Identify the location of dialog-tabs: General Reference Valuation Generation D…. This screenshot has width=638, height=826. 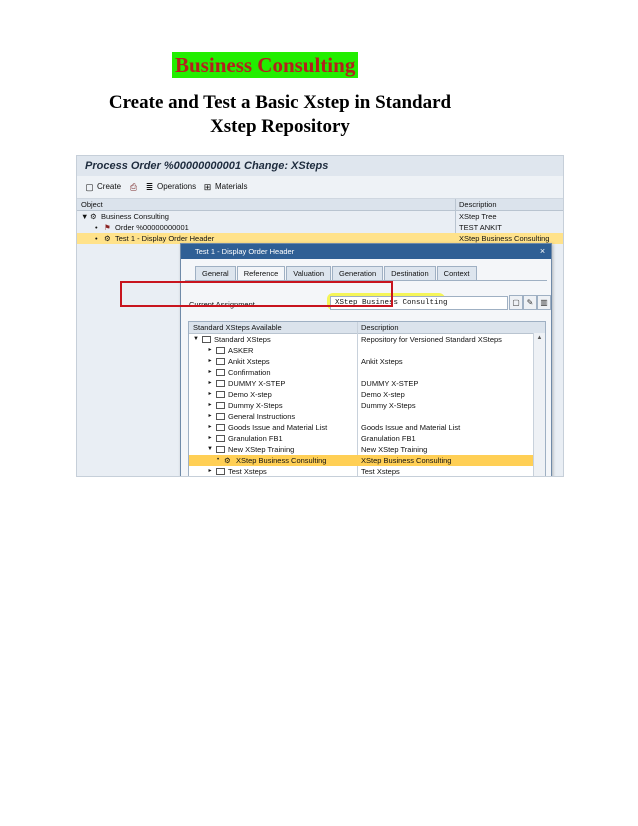
(336, 274).